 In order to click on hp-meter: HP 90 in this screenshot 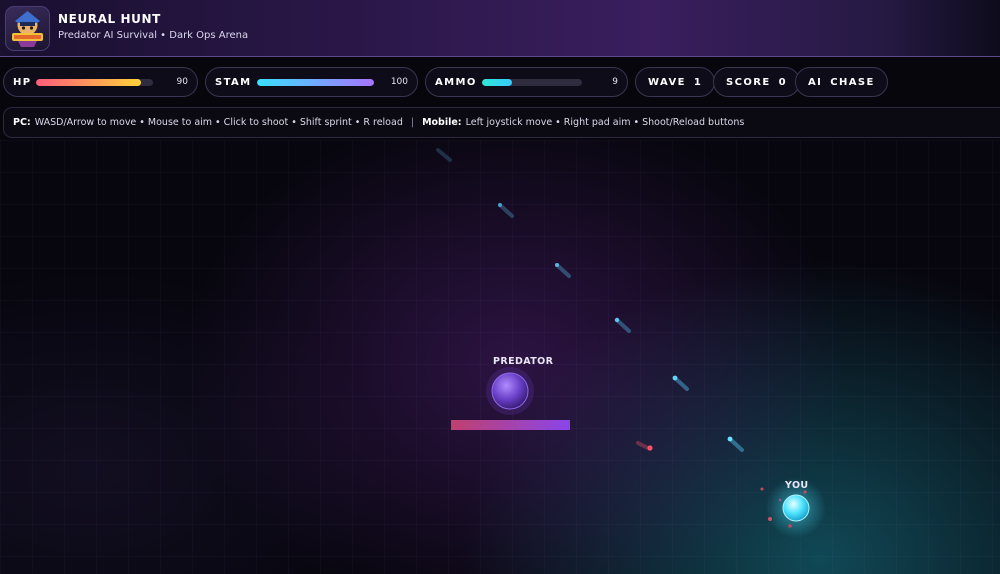, I will do `click(100, 82)`.